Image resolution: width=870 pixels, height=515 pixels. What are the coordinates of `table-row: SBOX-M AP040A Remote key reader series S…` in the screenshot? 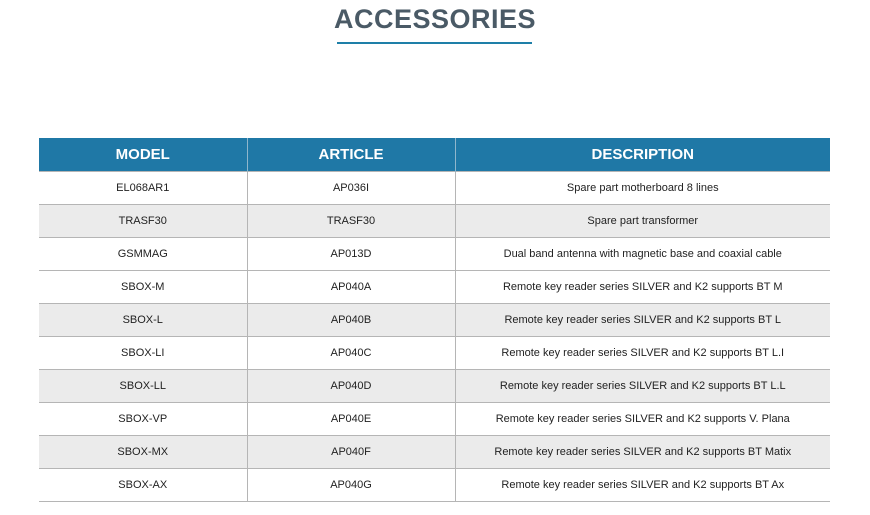 It's located at (434, 287).